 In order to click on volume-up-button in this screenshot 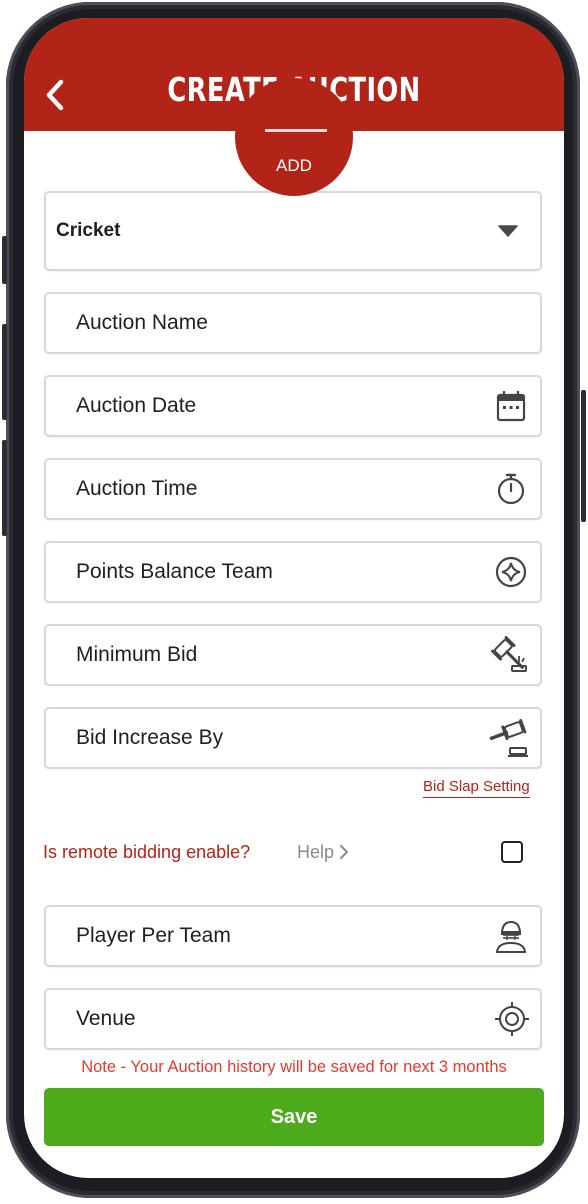, I will do `click(4, 260)`.